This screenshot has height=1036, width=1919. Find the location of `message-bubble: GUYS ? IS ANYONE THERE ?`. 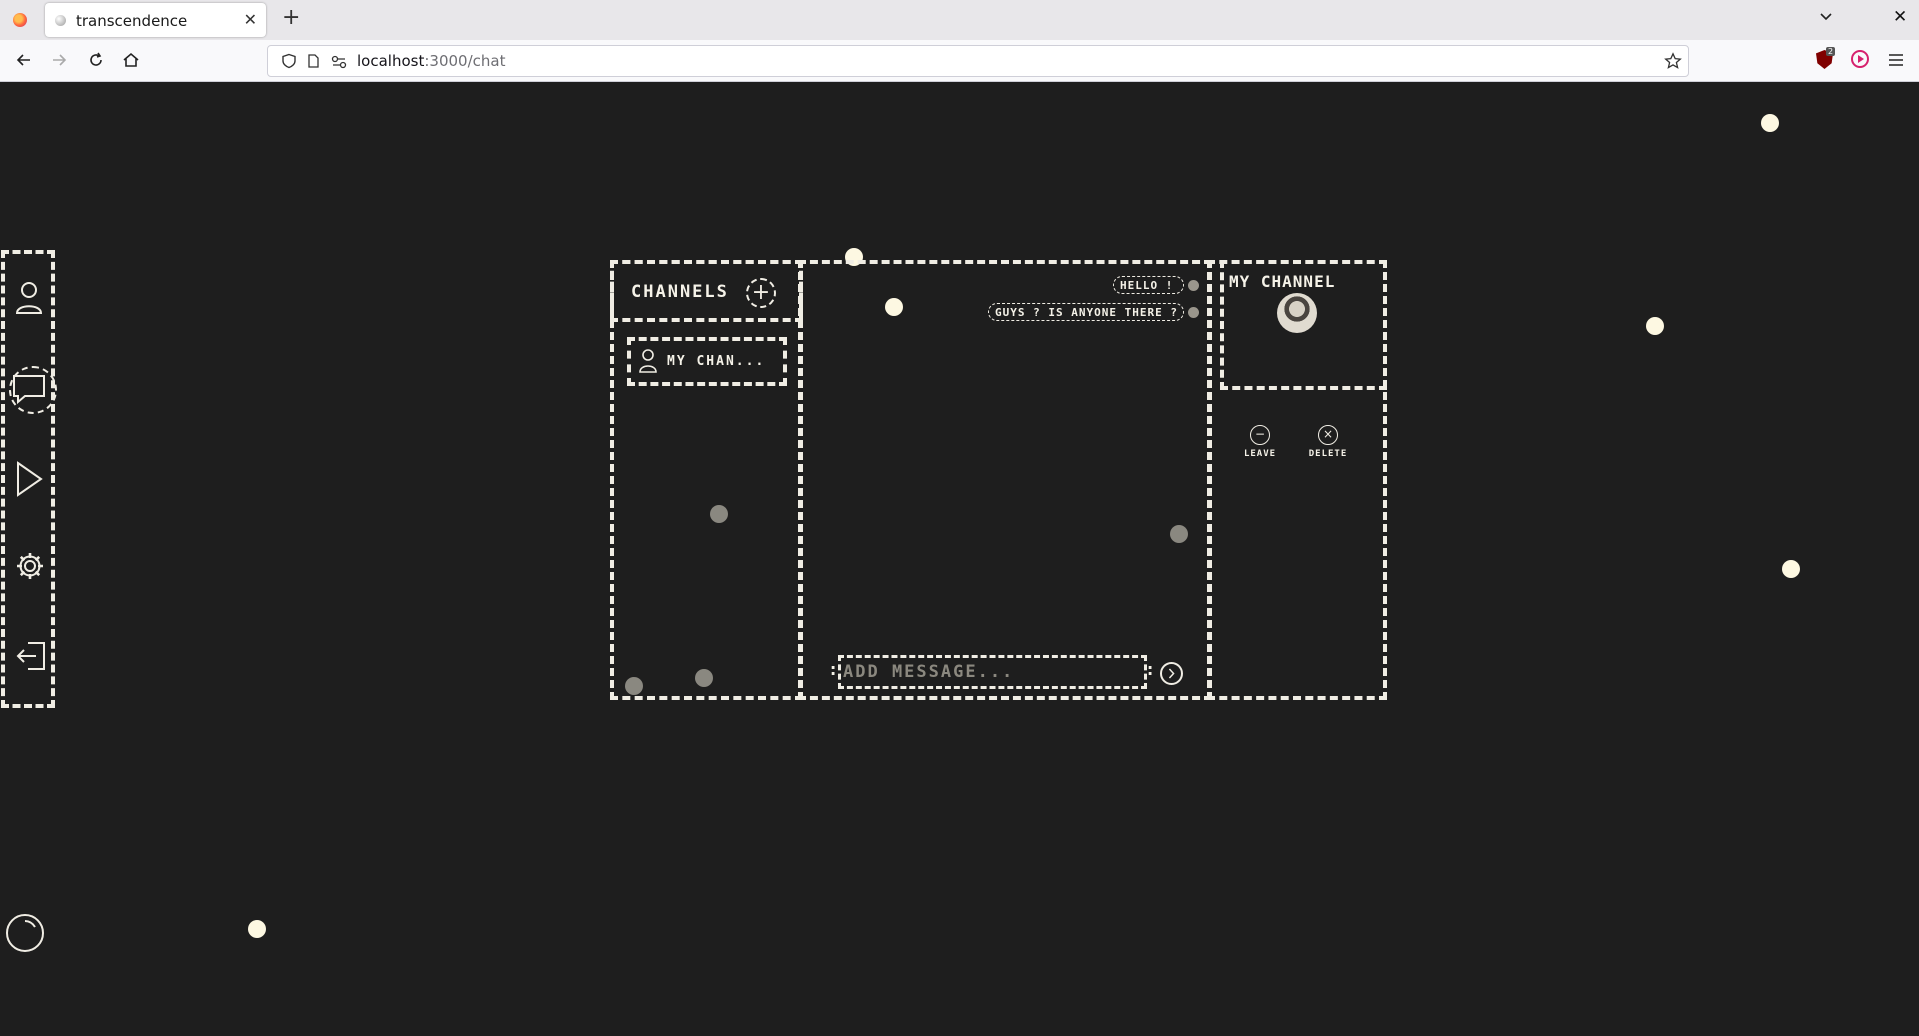

message-bubble: GUYS ? IS ANYONE THERE ? is located at coordinates (1086, 312).